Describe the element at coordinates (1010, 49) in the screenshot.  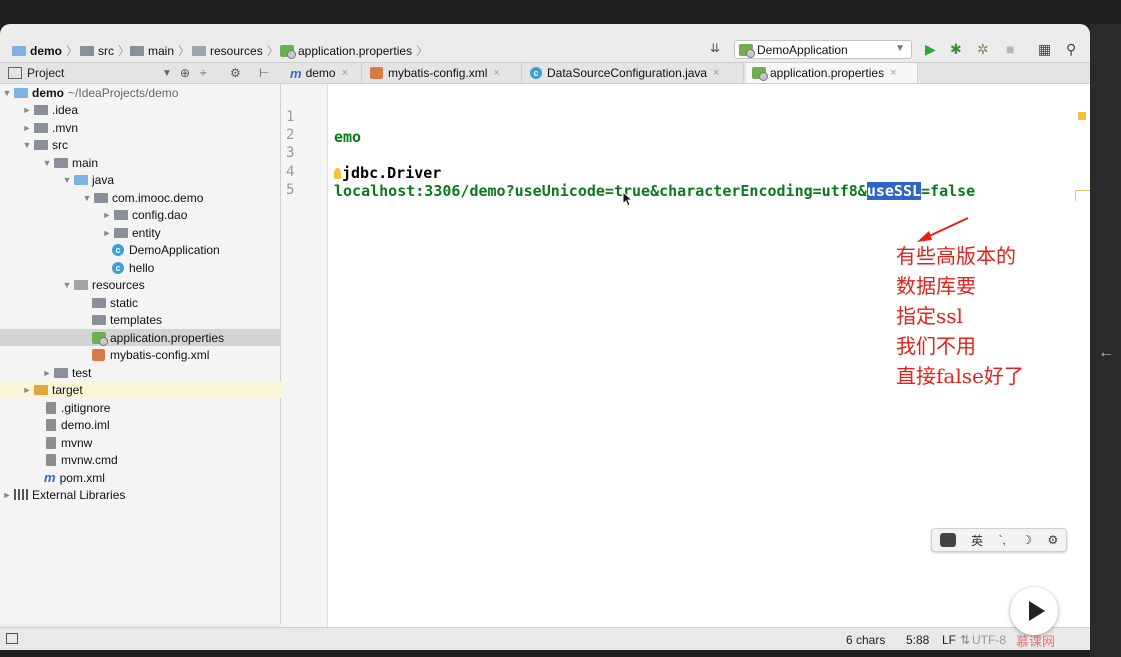
I see `stop-icon: ■` at that location.